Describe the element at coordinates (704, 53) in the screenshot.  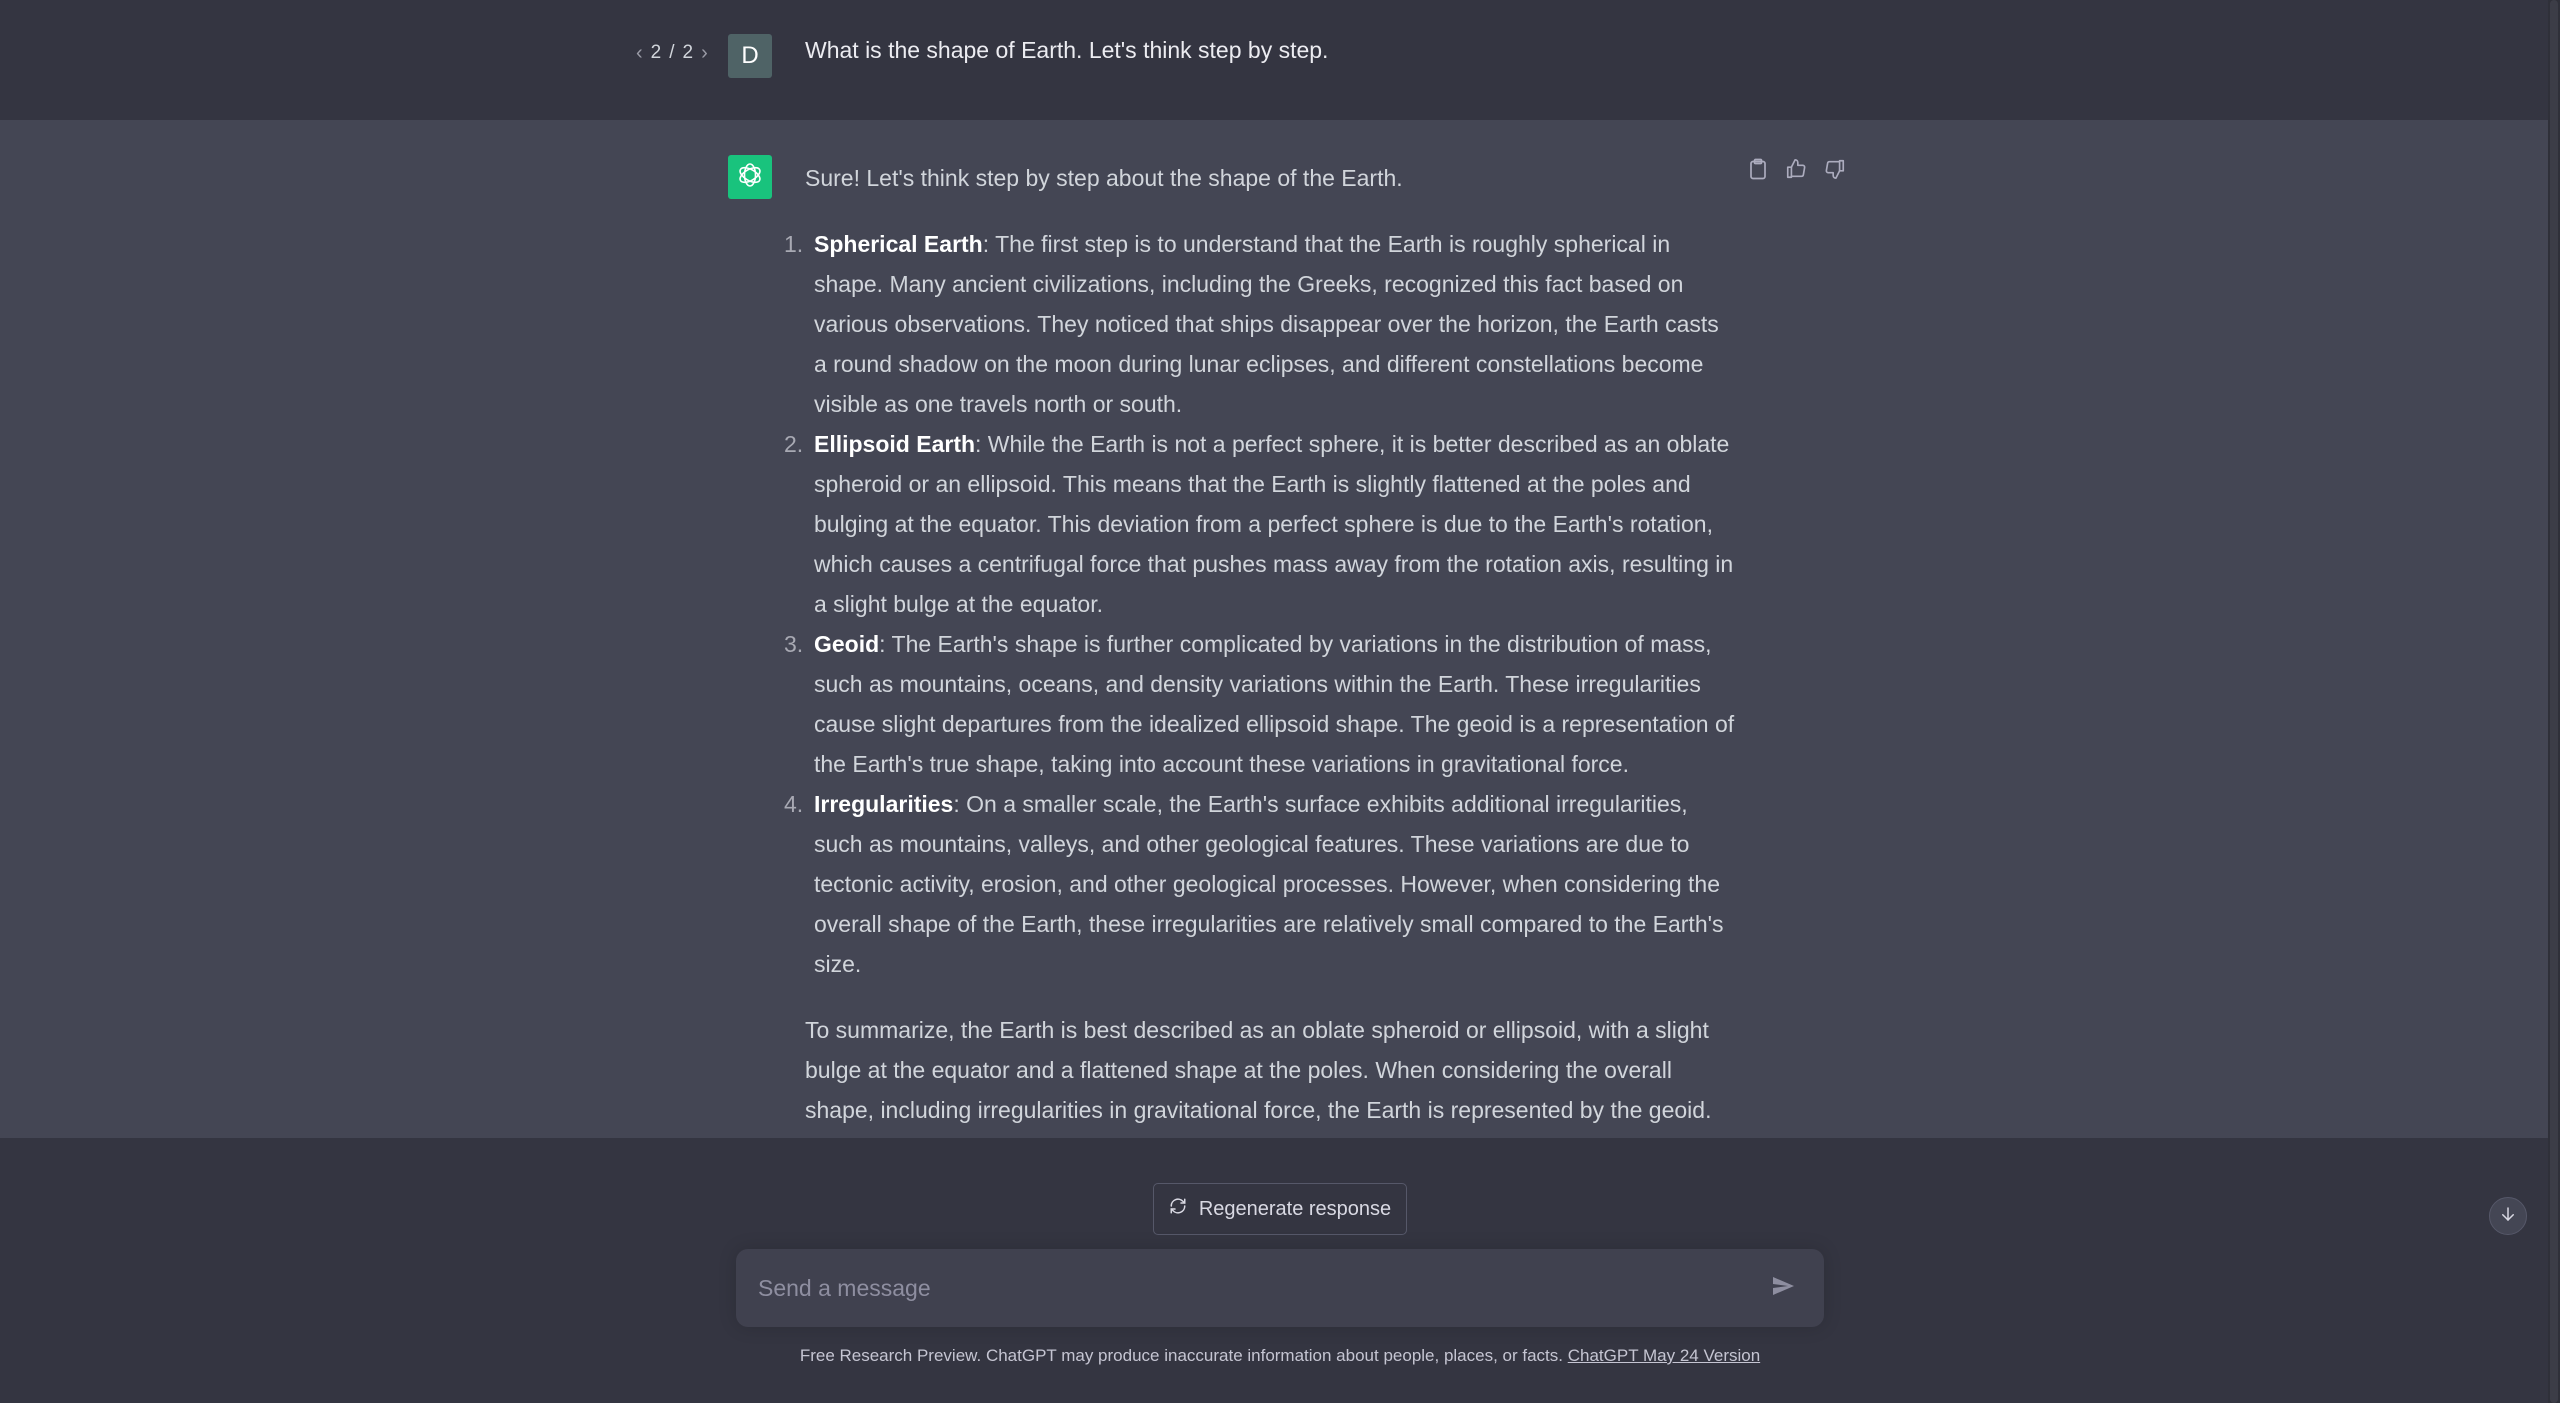
I see `next-response-icon: ›` at that location.